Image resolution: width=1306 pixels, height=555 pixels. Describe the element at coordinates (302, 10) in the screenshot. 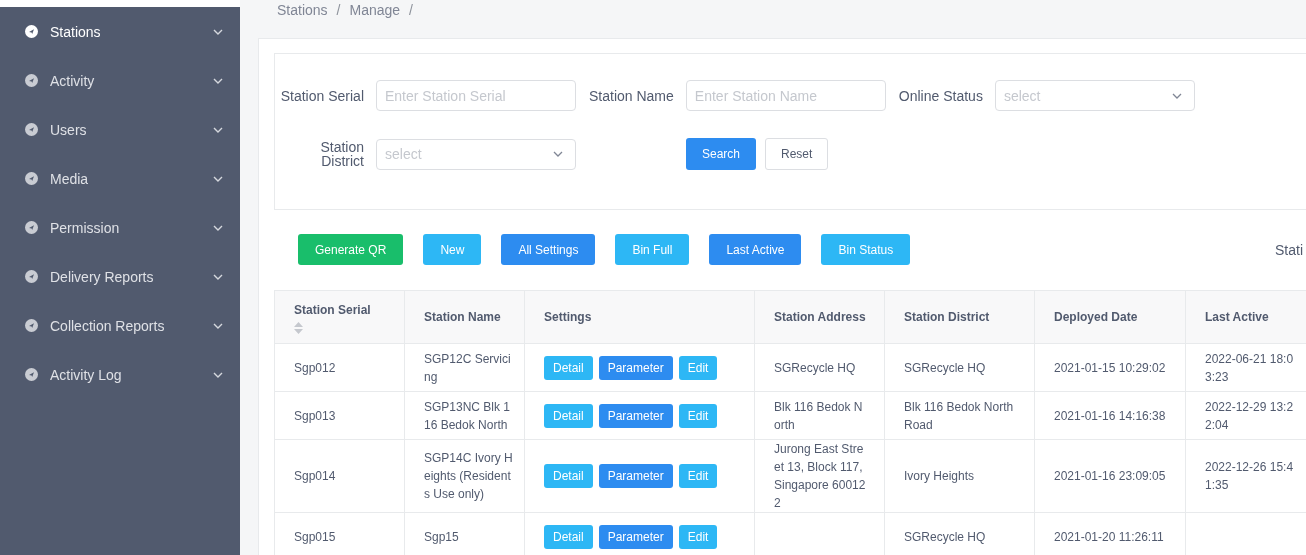

I see `breadcrumb-item: Stations` at that location.